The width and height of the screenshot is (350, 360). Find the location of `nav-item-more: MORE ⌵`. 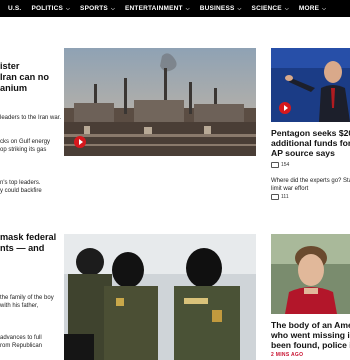

nav-item-more: MORE ⌵ is located at coordinates (312, 8).